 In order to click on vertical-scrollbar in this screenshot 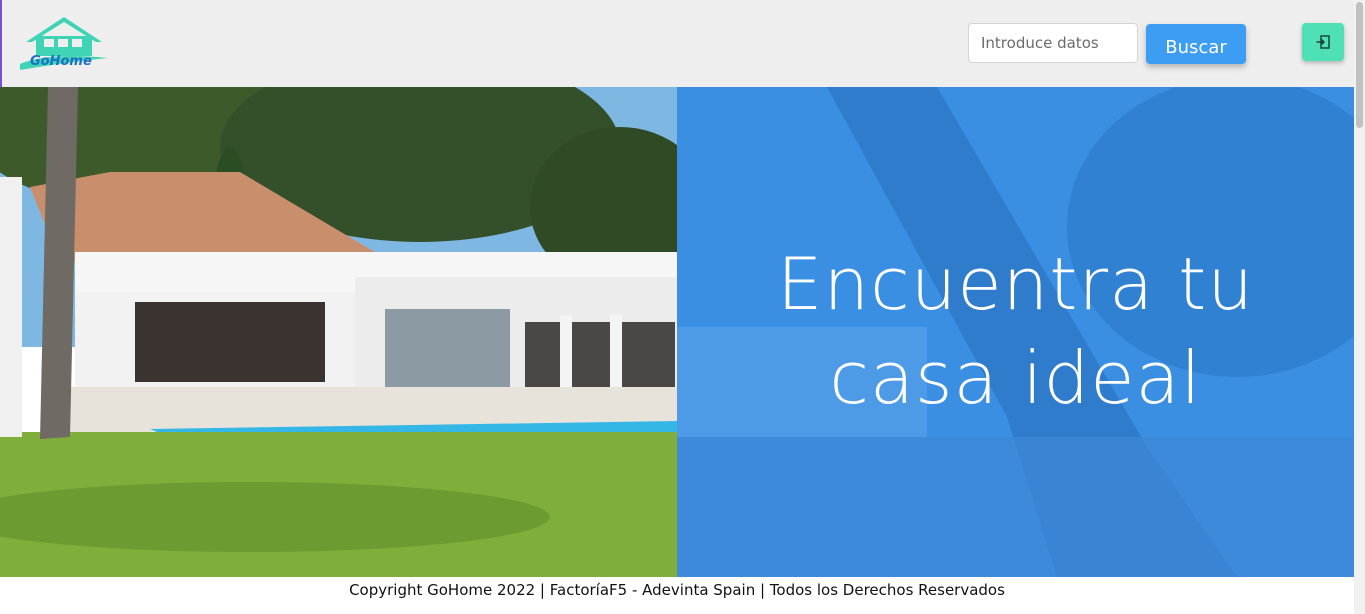, I will do `click(1359, 307)`.